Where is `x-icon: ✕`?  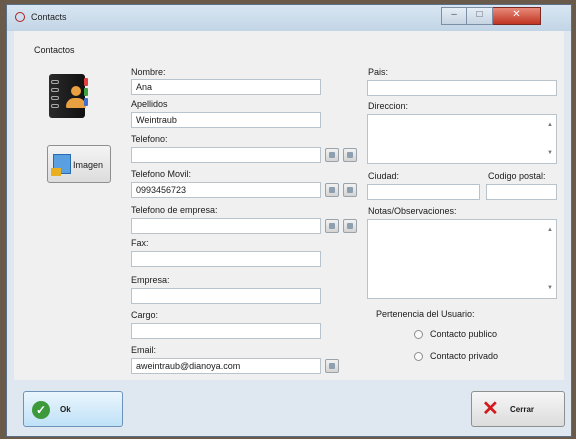 x-icon: ✕ is located at coordinates (490, 409).